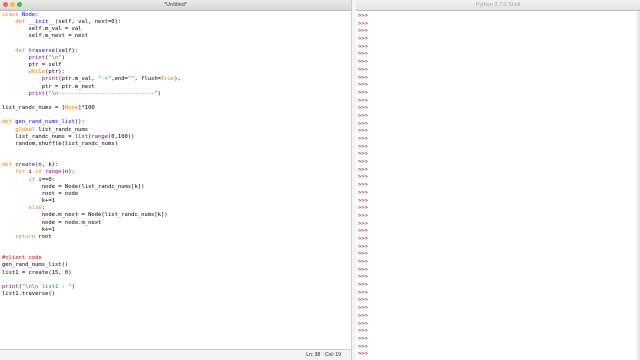 Image resolution: width=640 pixels, height=360 pixels. Describe the element at coordinates (28, 15) in the screenshot. I see `code-token: Node` at that location.